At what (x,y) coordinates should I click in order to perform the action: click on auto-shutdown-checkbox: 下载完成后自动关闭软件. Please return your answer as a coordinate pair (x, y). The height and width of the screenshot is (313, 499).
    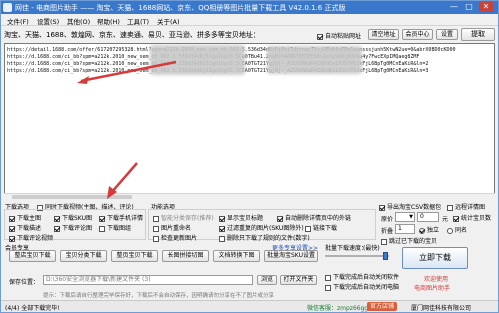
    Looking at the image, I should click on (362, 276).